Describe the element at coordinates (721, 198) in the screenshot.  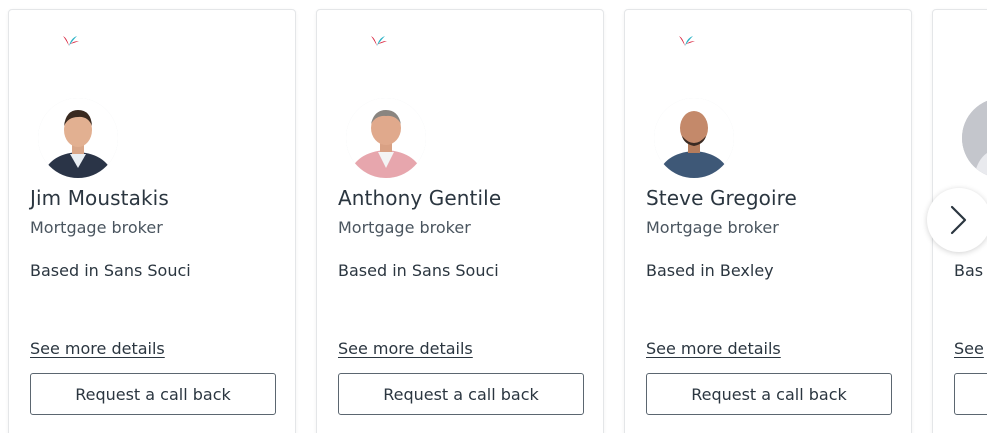
I see `broker-name: Steve Gregoire` at that location.